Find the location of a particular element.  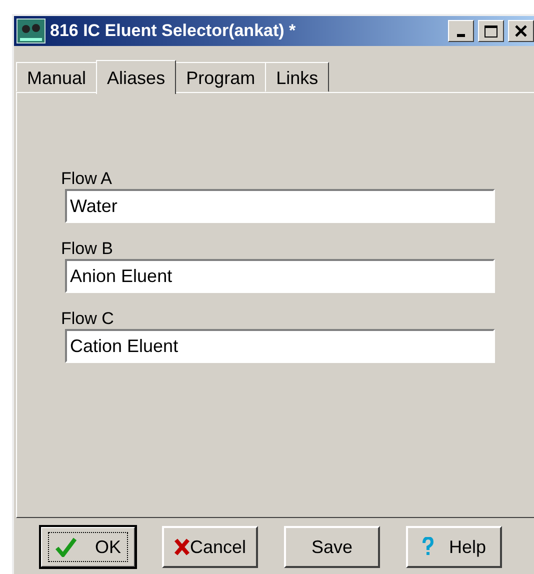

input-field: Water is located at coordinates (280, 206).